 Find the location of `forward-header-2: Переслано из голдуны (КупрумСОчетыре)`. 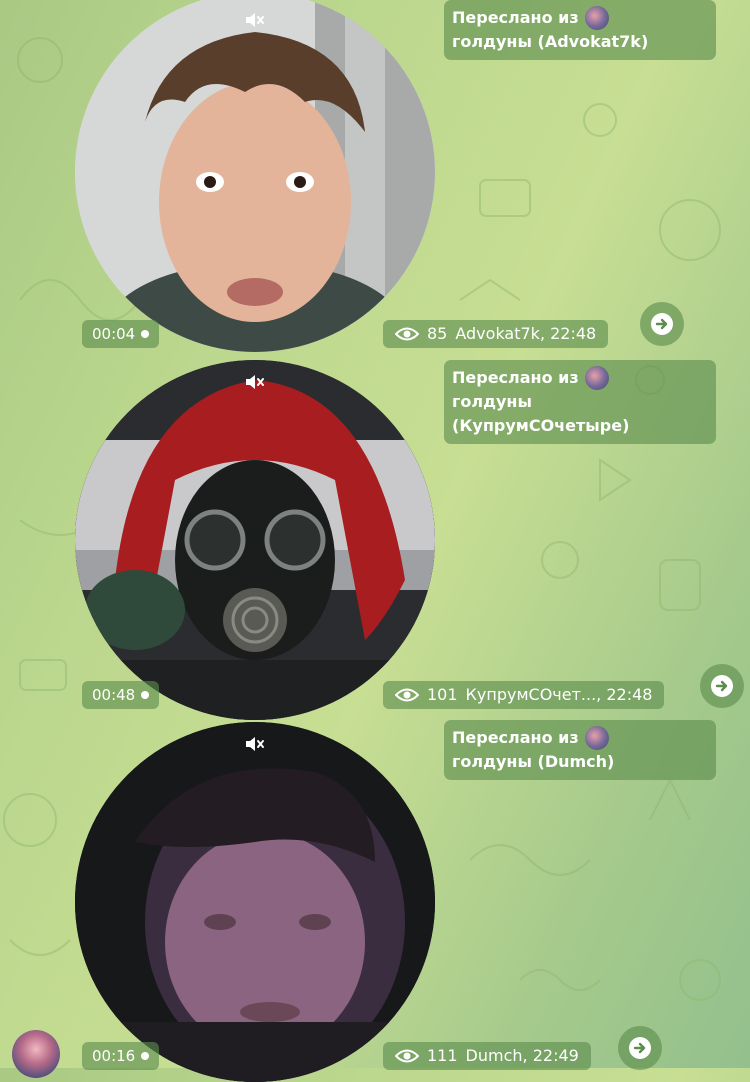

forward-header-2: Переслано из голдуны (КупрумСОчетыре) is located at coordinates (580, 402).